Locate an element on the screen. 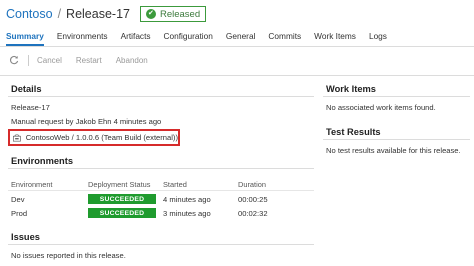 The image size is (474, 266). started-time: 4 minutes ago is located at coordinates (187, 199).